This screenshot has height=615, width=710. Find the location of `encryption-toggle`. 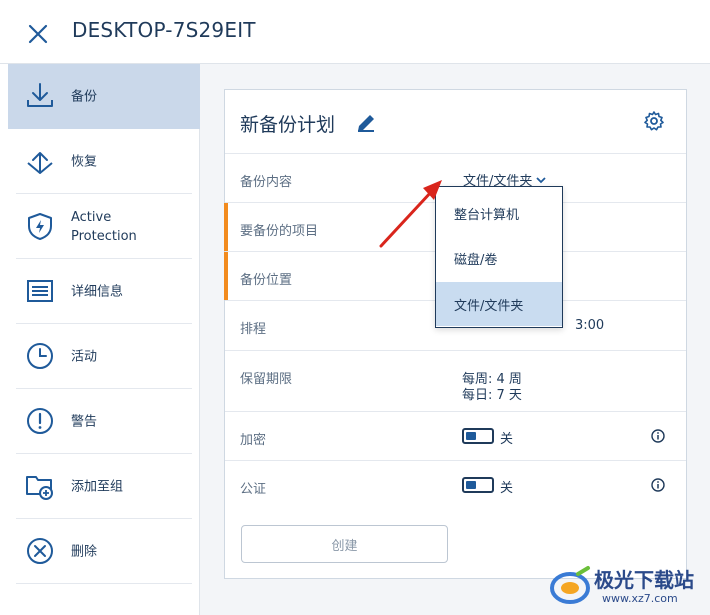

encryption-toggle is located at coordinates (478, 436).